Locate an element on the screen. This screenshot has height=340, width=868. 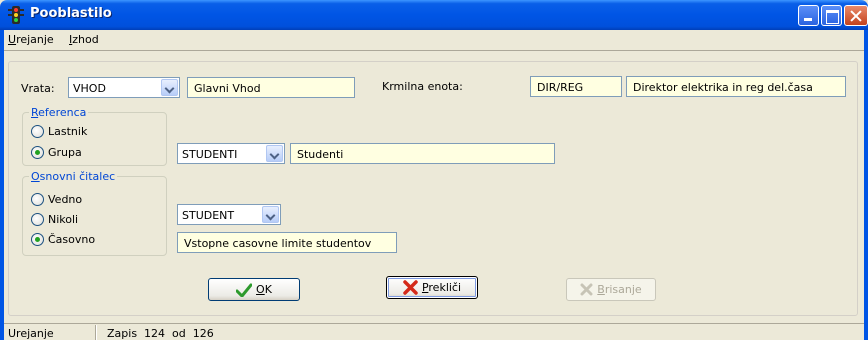
krmilna-name-field: Direktor elektrika in reg del.časa is located at coordinates (736, 86).